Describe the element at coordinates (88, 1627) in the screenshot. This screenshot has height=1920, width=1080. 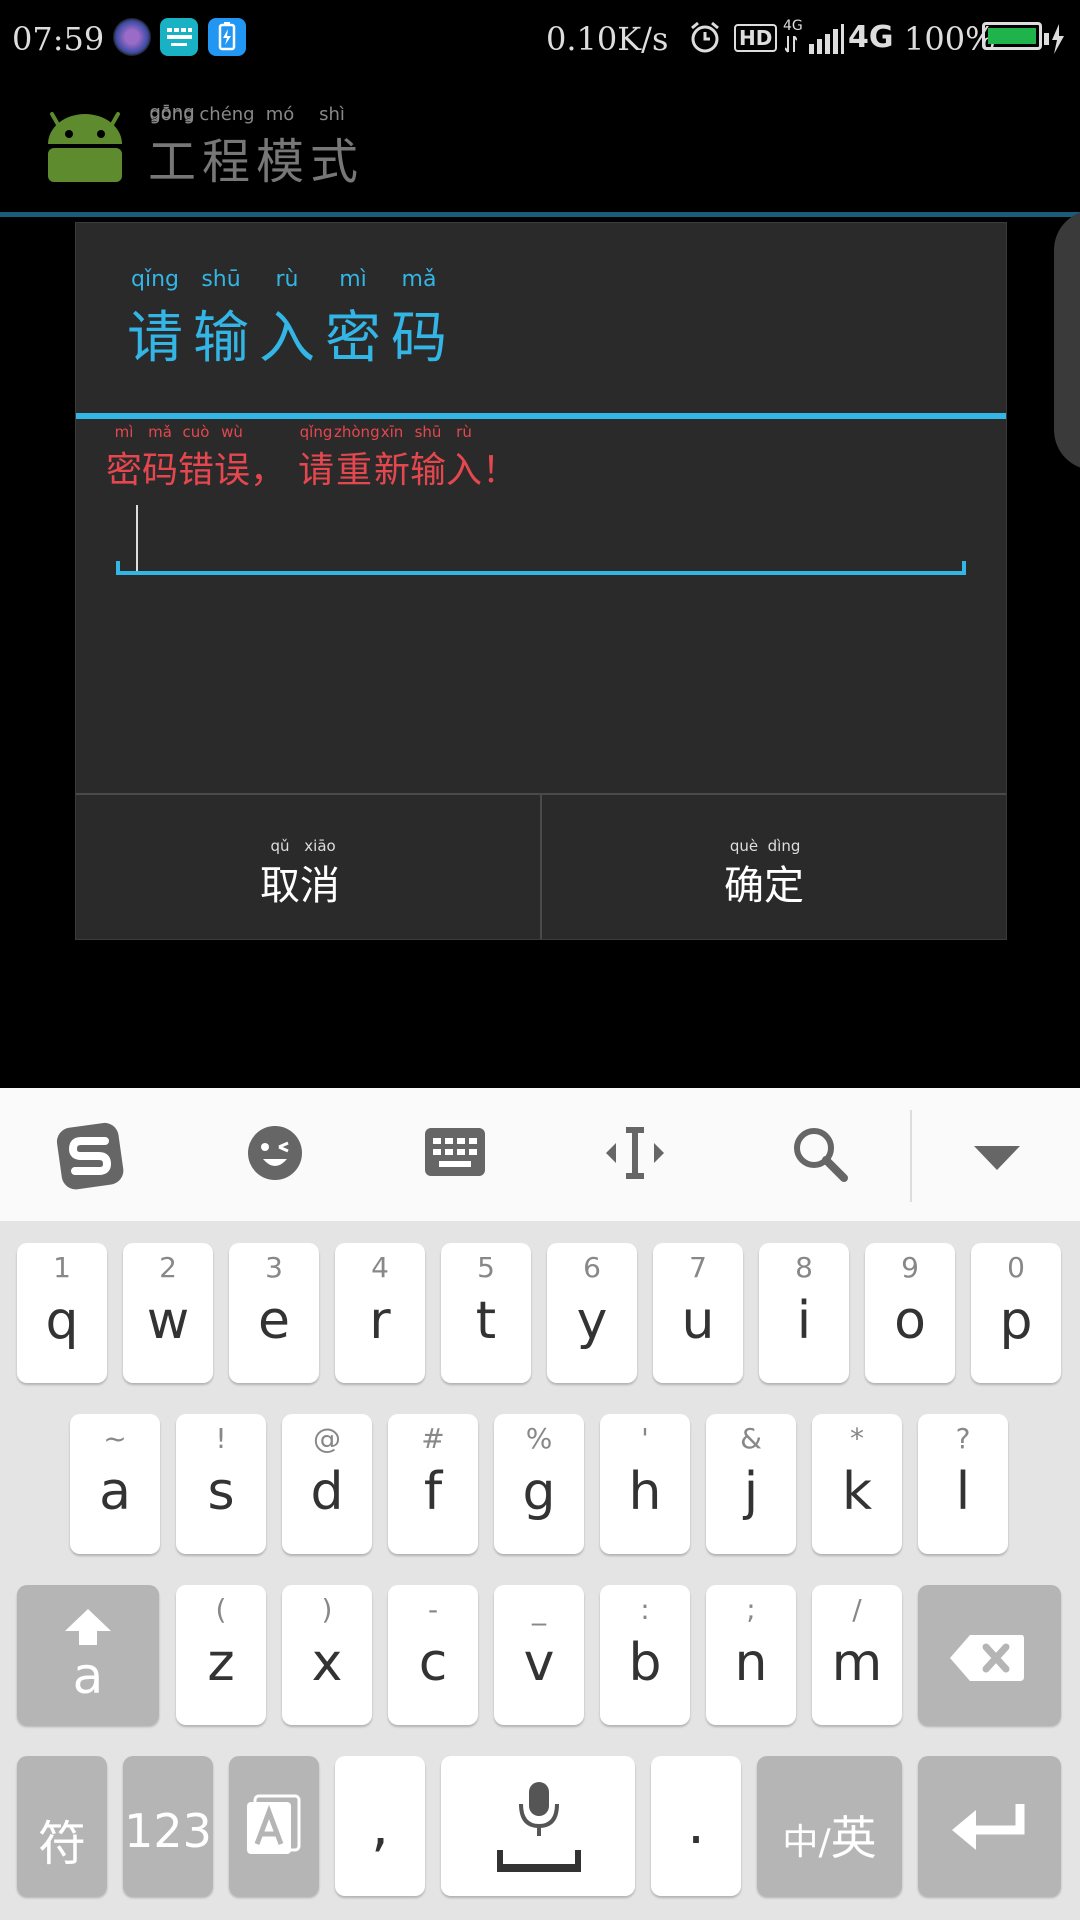
I see `shift-arrow-icon` at that location.